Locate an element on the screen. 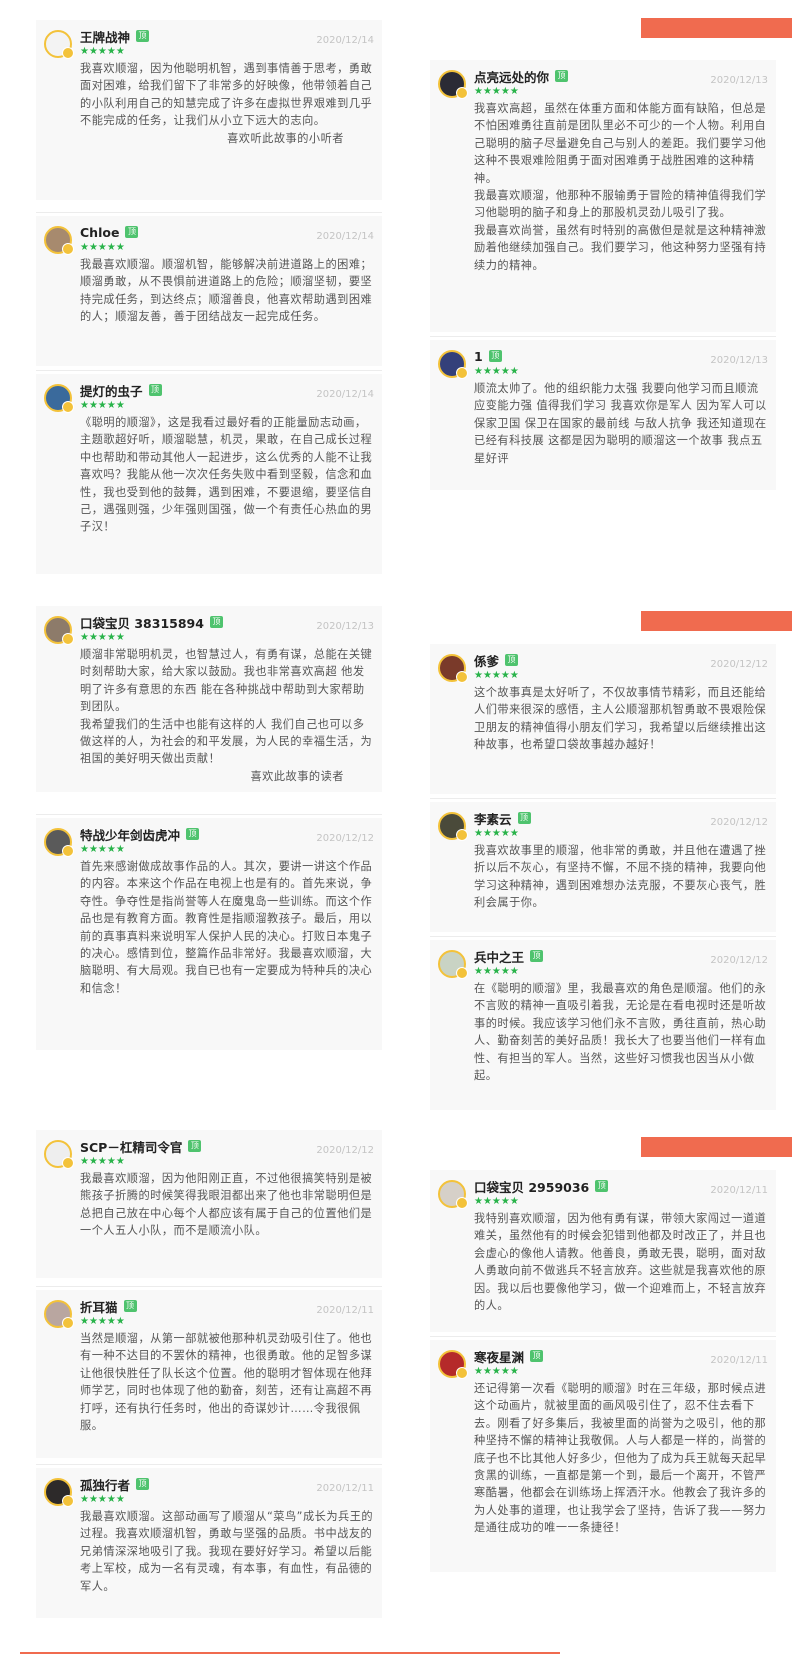 Image resolution: width=800 pixels, height=1670 pixels. username: 特战少年剑齿虎冲 is located at coordinates (130, 834).